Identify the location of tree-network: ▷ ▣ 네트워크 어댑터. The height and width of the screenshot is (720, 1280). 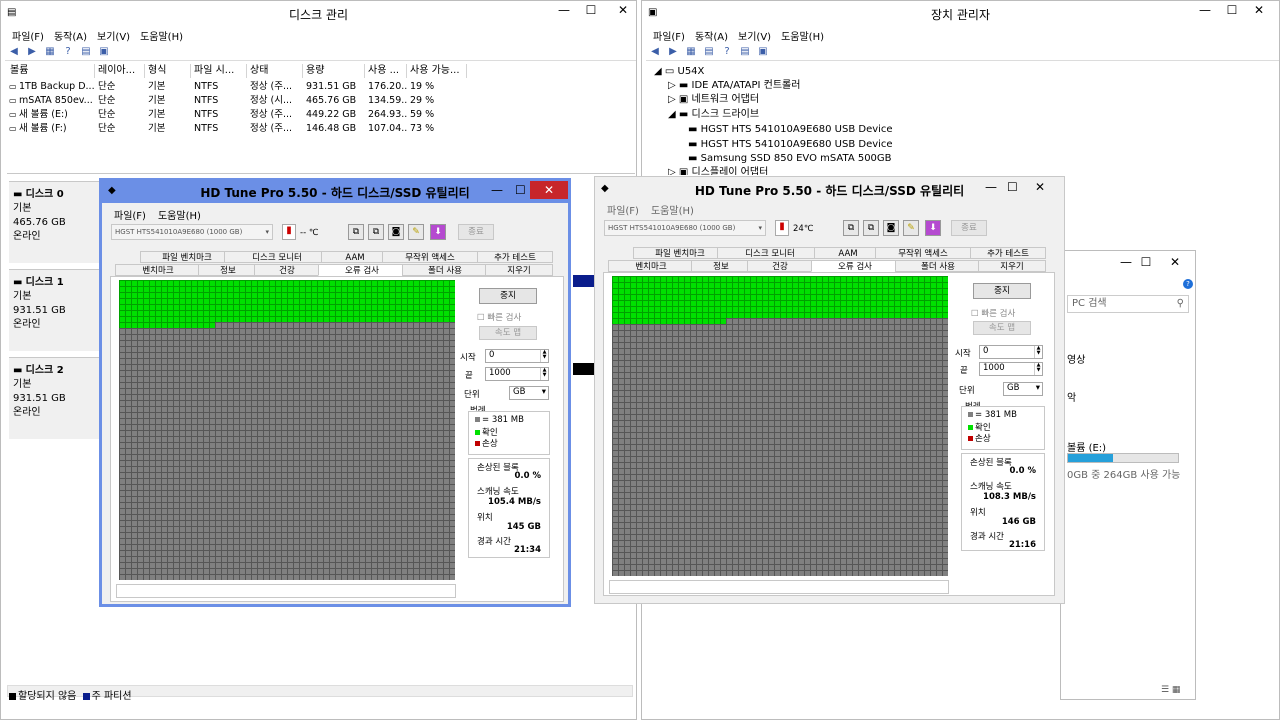
(713, 100).